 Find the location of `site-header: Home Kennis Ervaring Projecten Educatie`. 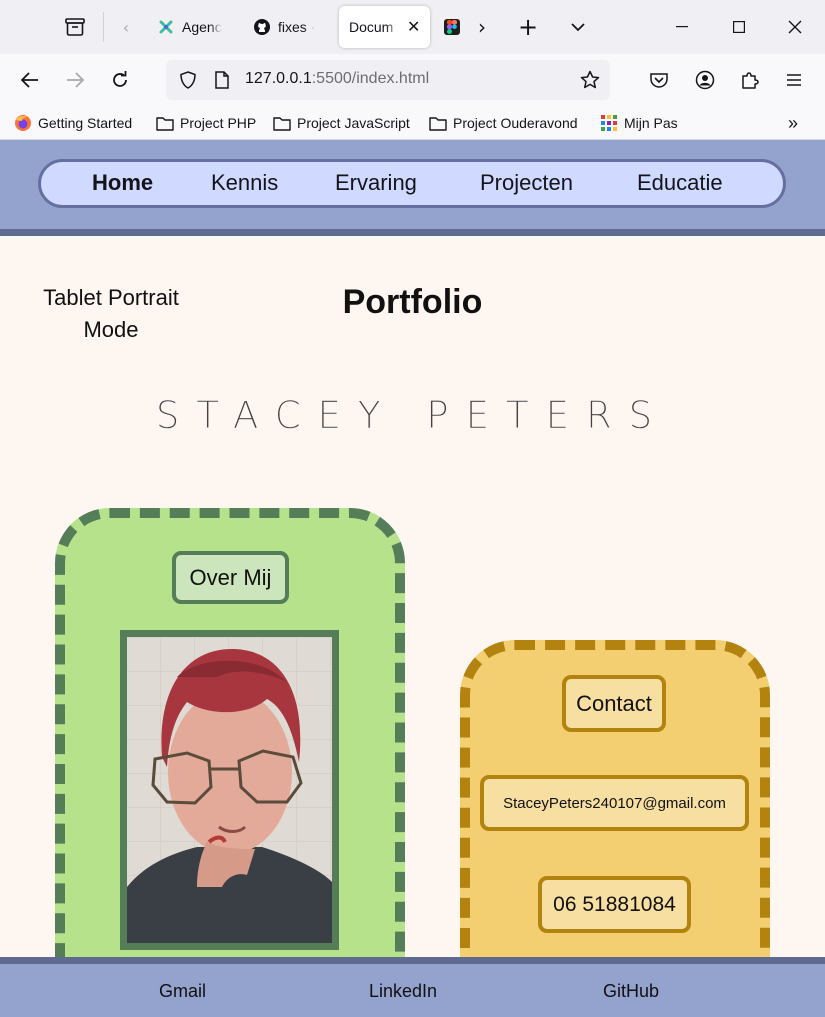

site-header: Home Kennis Ervaring Projecten Educatie is located at coordinates (412, 184).